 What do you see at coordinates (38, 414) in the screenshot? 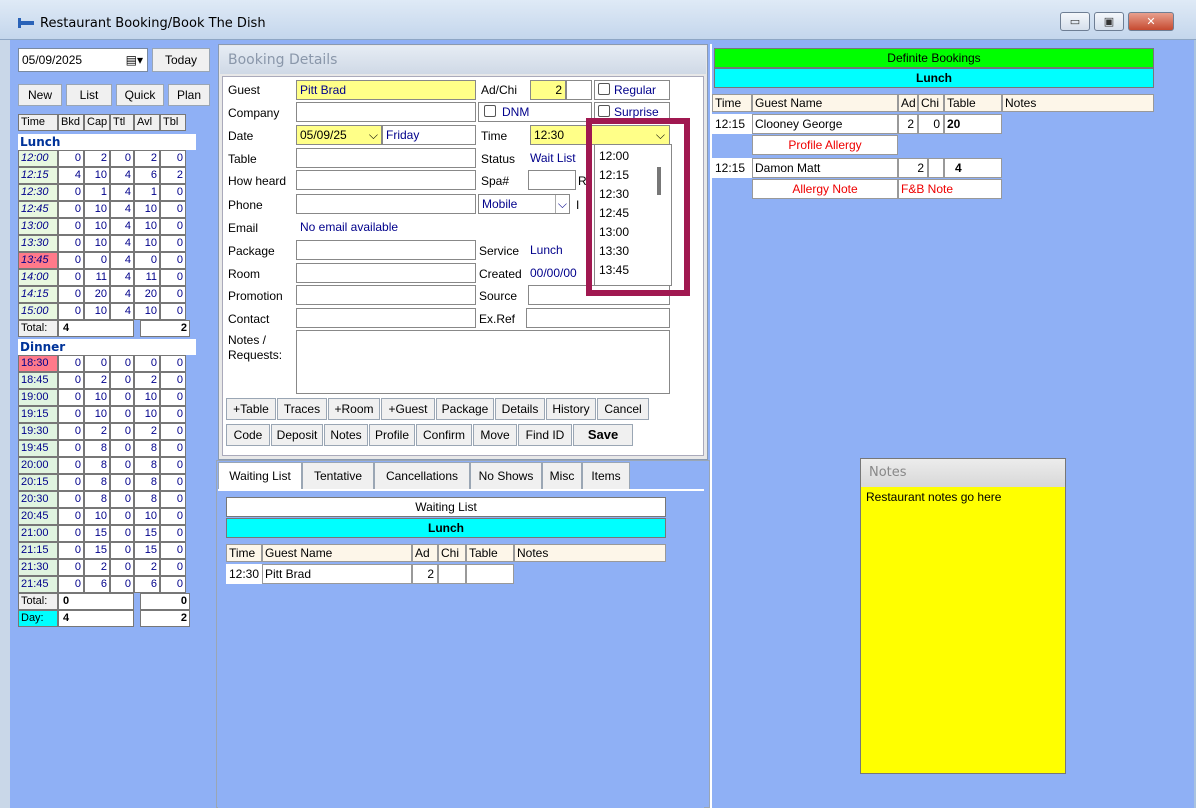
I see `dinner-time-cell: 19:15` at bounding box center [38, 414].